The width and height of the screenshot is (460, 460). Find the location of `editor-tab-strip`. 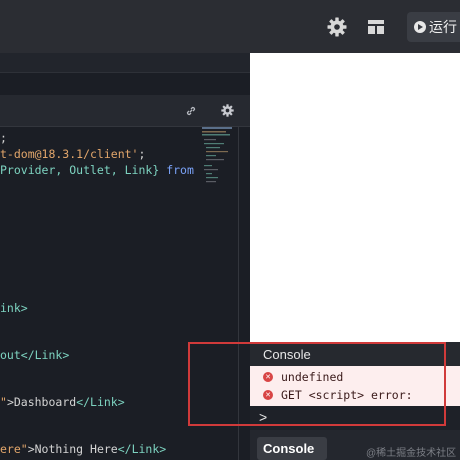

editor-tab-strip is located at coordinates (125, 63).